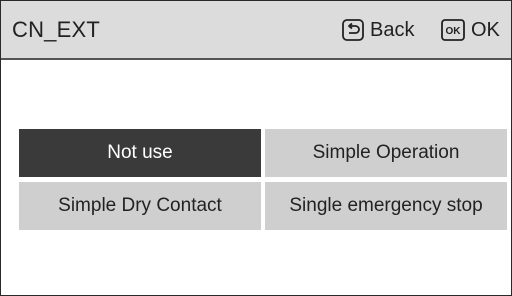  I want to click on ok-key-icon: OK, so click(453, 30).